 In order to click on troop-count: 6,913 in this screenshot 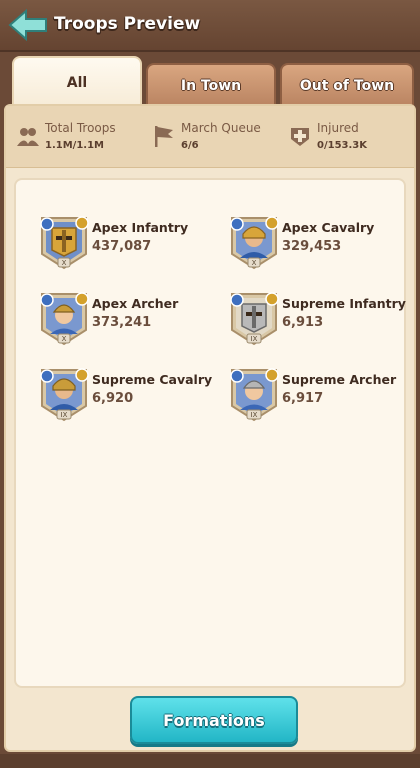, I will do `click(303, 322)`.